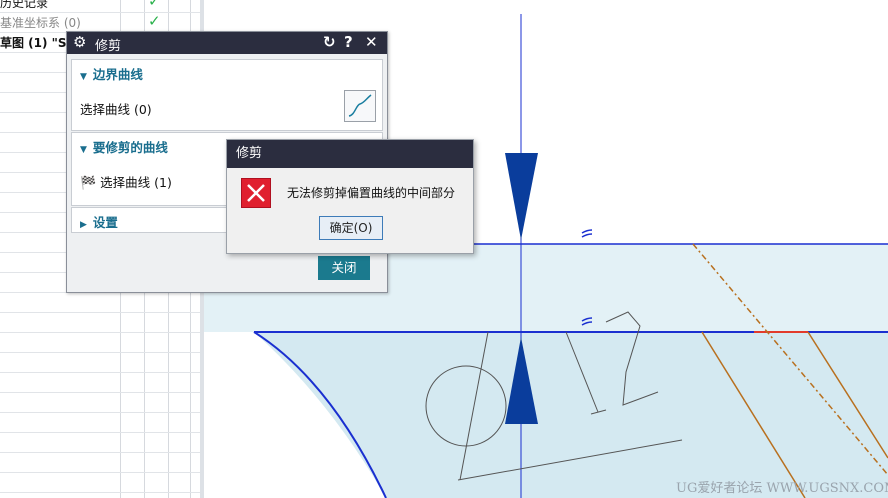 This screenshot has width=888, height=498. What do you see at coordinates (256, 193) in the screenshot?
I see `error-x-icon` at bounding box center [256, 193].